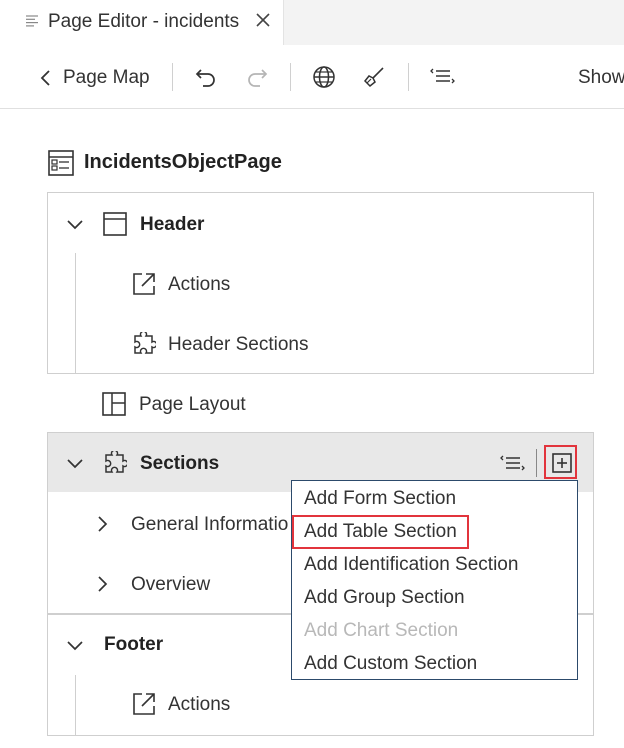 This screenshot has width=624, height=748. What do you see at coordinates (199, 704) in the screenshot?
I see `footer-actions-label: Actions` at bounding box center [199, 704].